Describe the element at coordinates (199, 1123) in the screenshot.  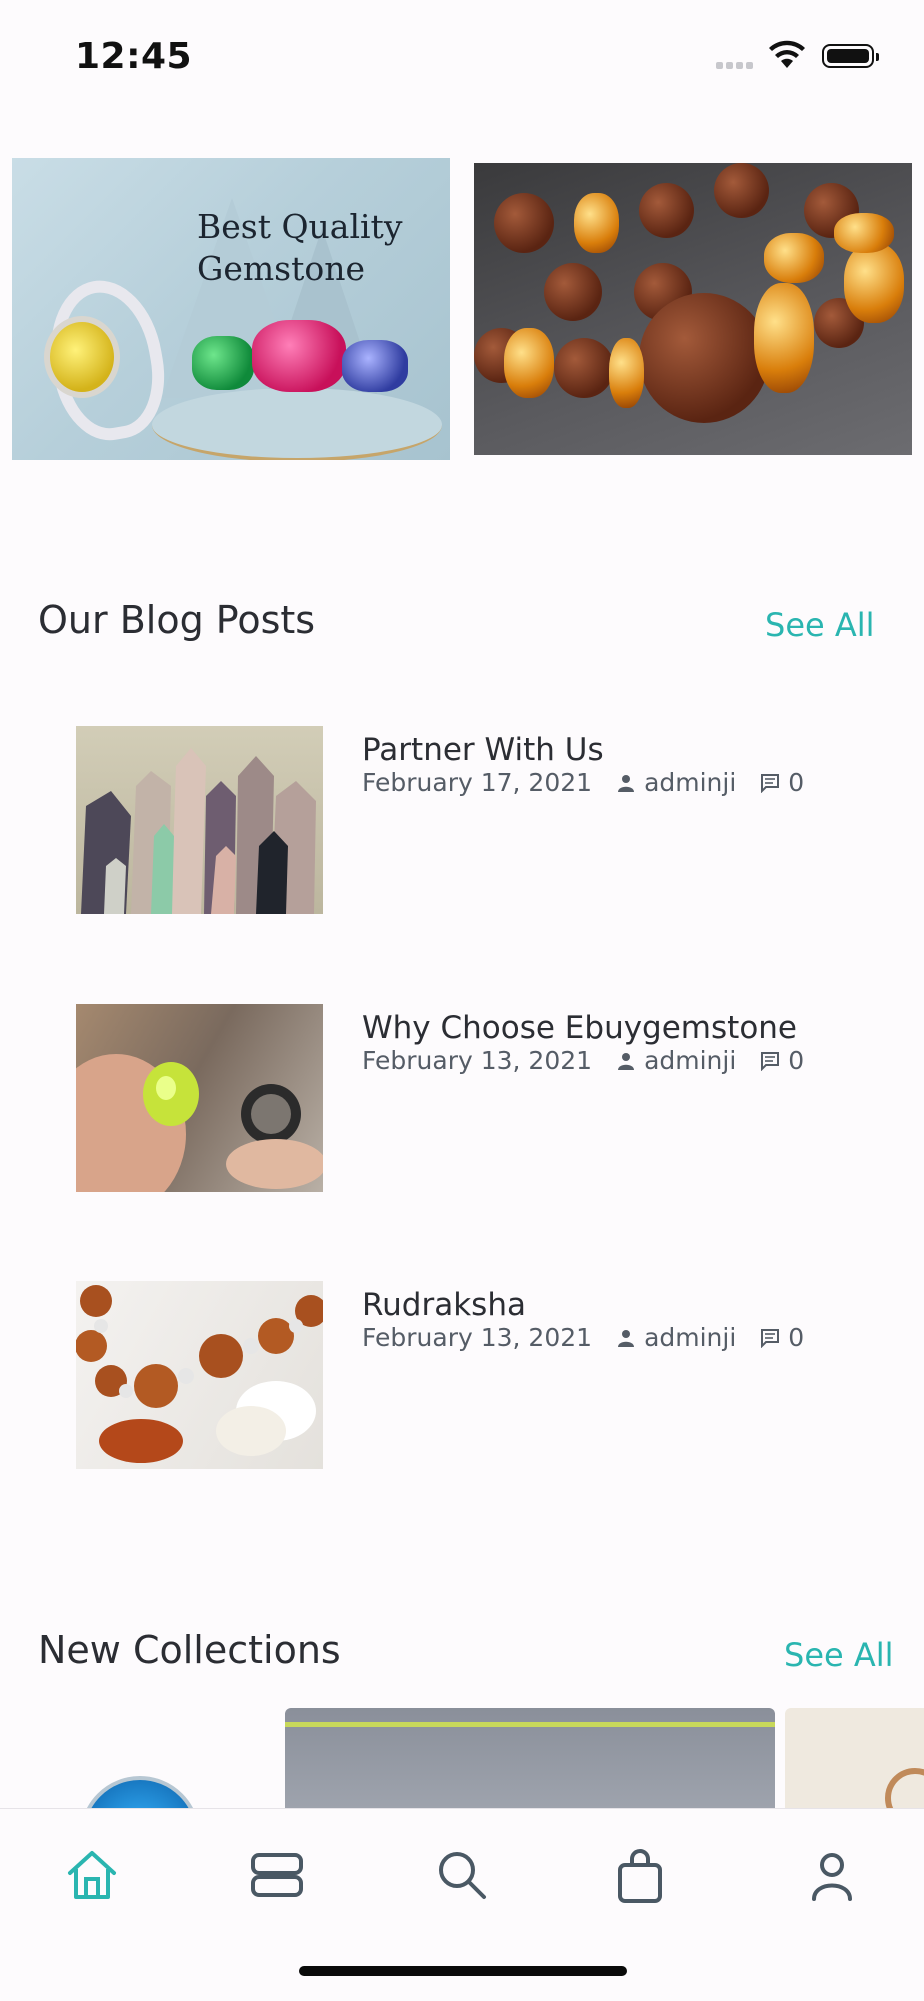
I see `gem-inspection-image` at that location.